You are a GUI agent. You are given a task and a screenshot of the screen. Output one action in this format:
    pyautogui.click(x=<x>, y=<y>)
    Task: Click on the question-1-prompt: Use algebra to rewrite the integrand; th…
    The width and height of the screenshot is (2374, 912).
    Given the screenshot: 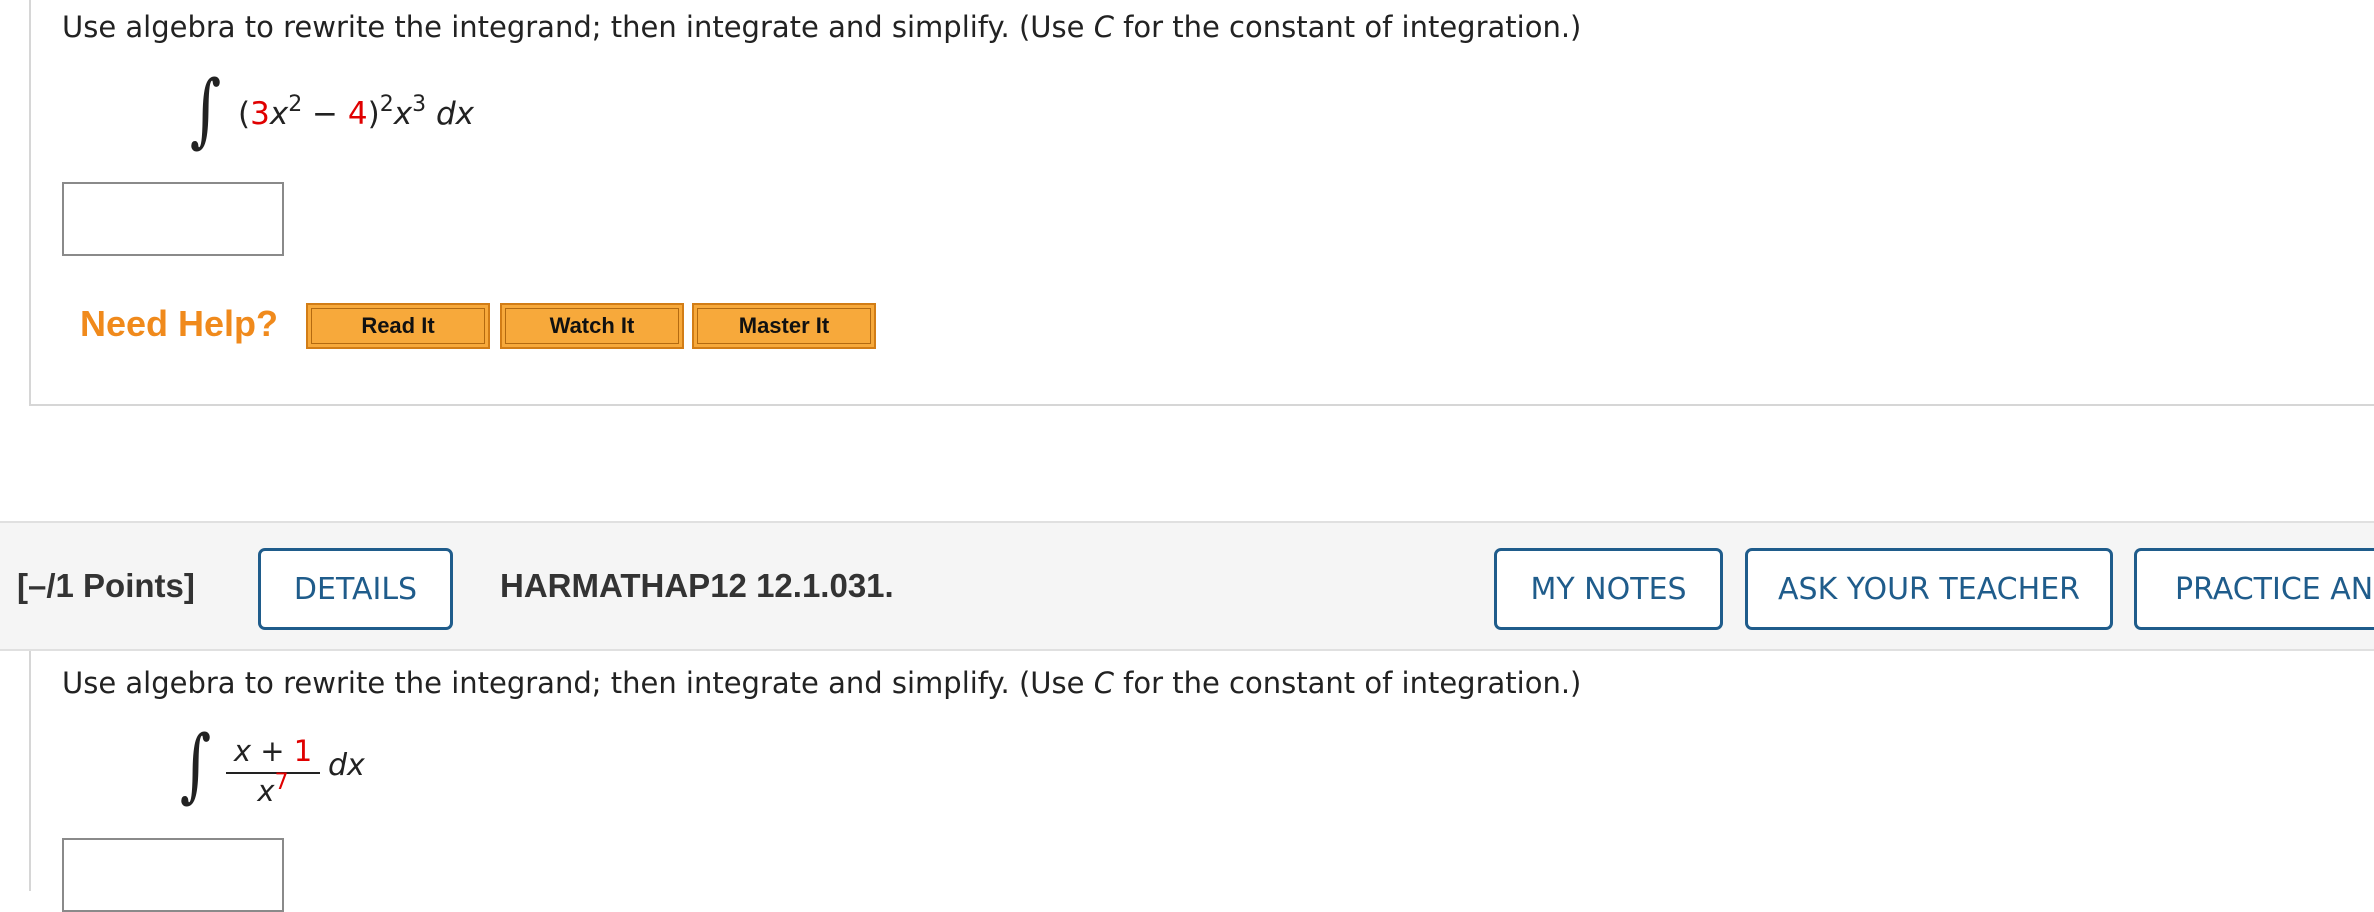 What is the action you would take?
    pyautogui.click(x=822, y=27)
    